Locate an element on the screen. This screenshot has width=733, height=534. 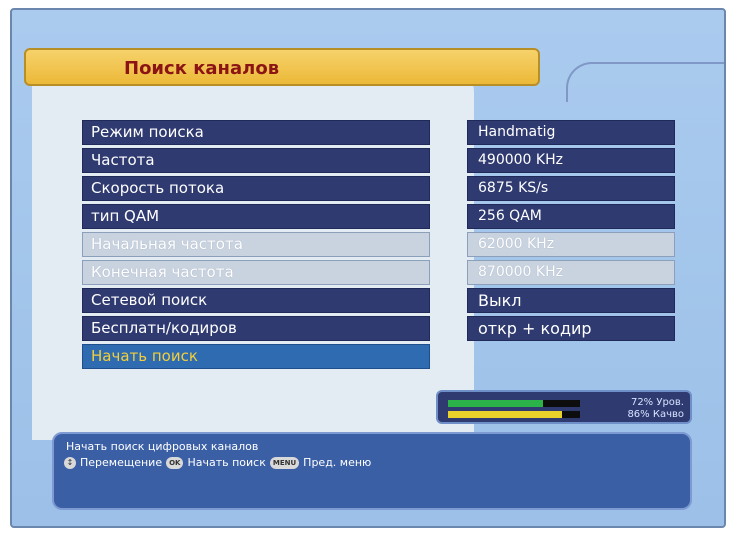
ok-key-icon: OK is located at coordinates (175, 462).